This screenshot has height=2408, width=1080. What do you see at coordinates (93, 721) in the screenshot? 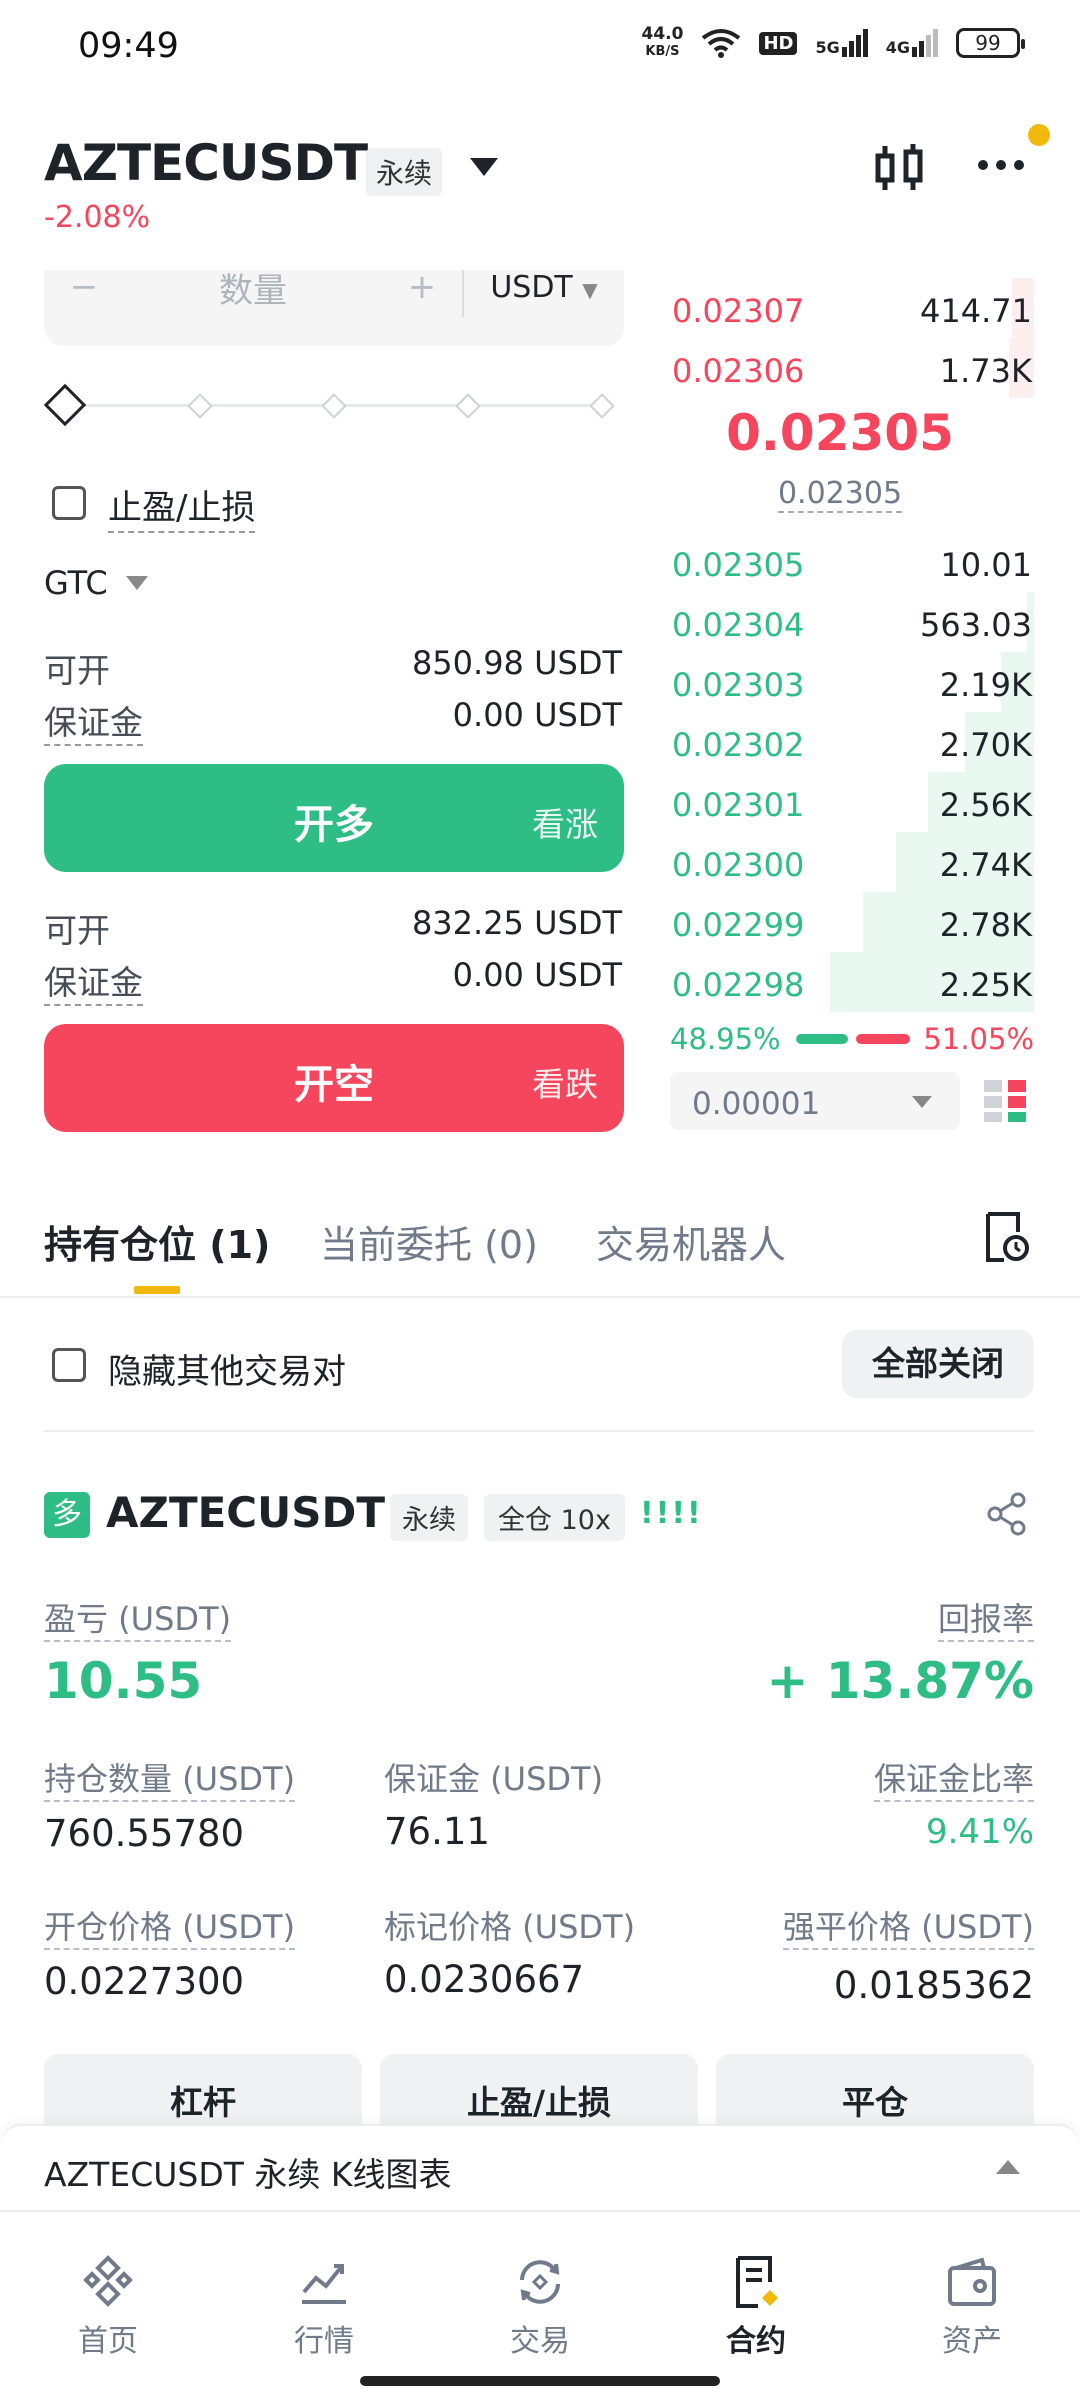
I see `long-margin-label: 保证金` at bounding box center [93, 721].